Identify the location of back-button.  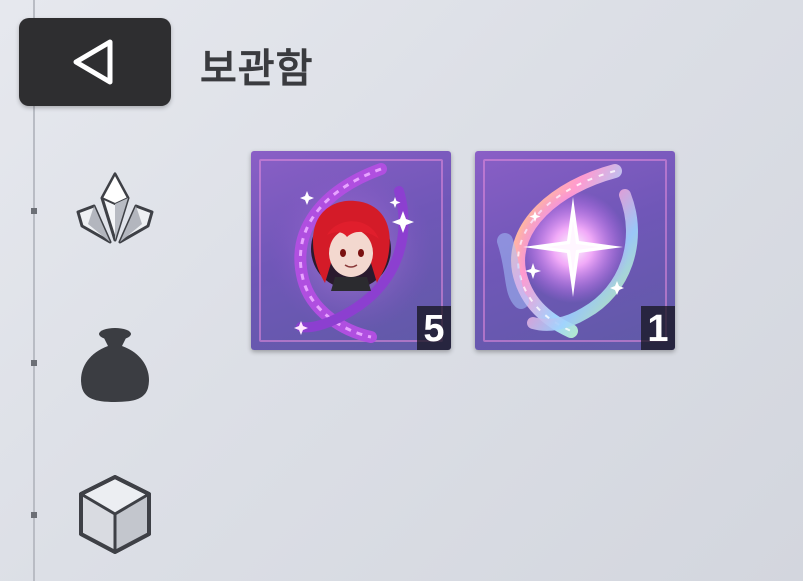
(95, 62).